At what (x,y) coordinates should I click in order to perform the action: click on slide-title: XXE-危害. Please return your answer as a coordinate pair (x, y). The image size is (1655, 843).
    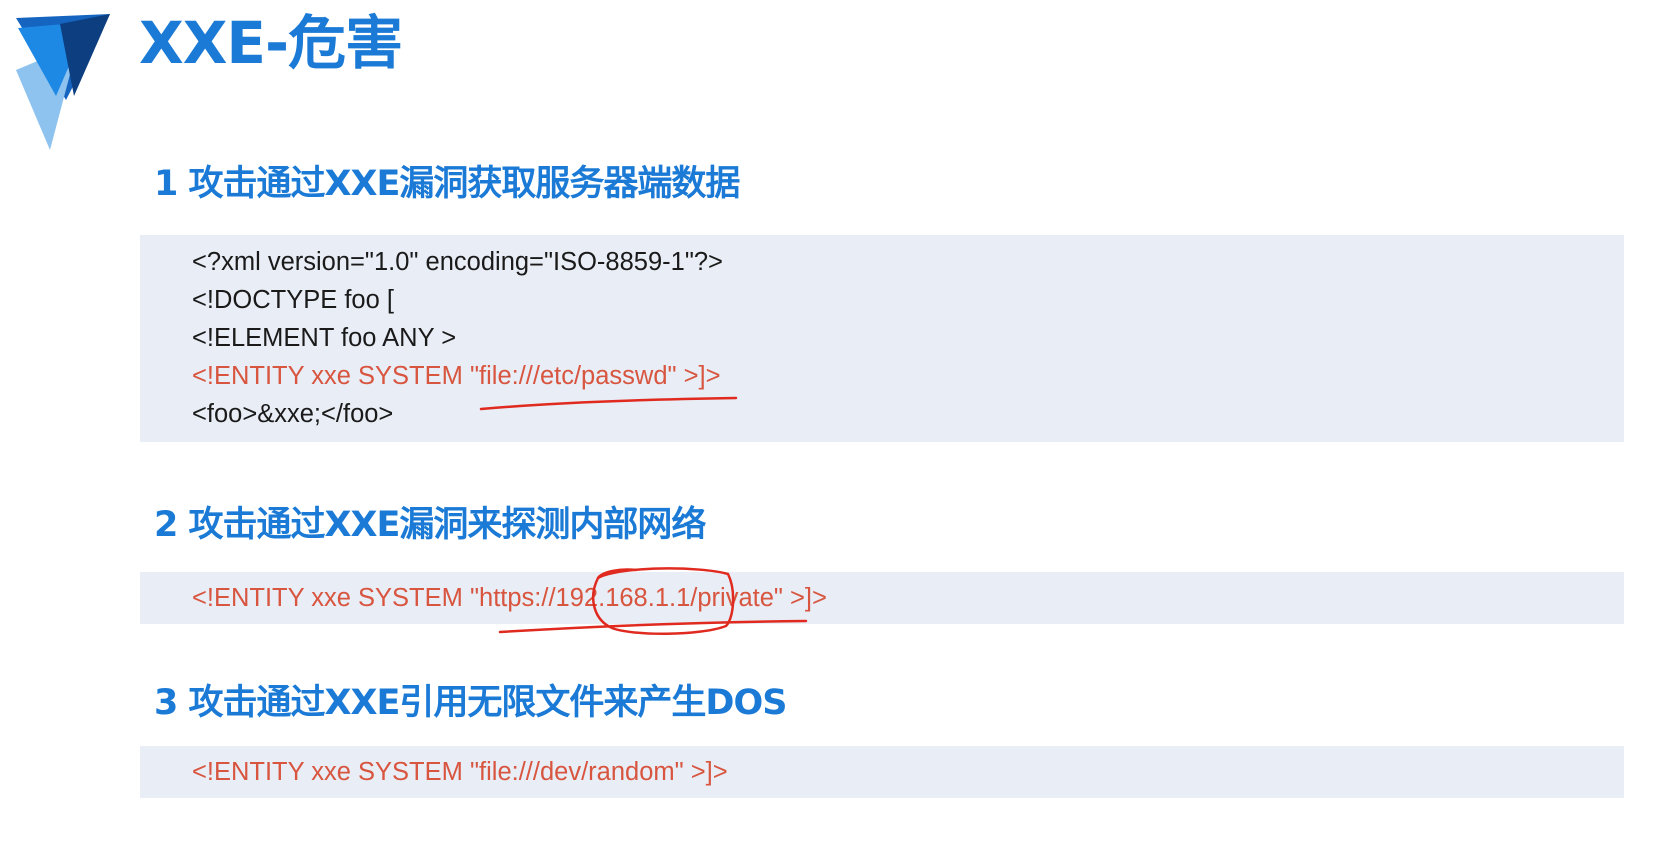
    Looking at the image, I should click on (271, 43).